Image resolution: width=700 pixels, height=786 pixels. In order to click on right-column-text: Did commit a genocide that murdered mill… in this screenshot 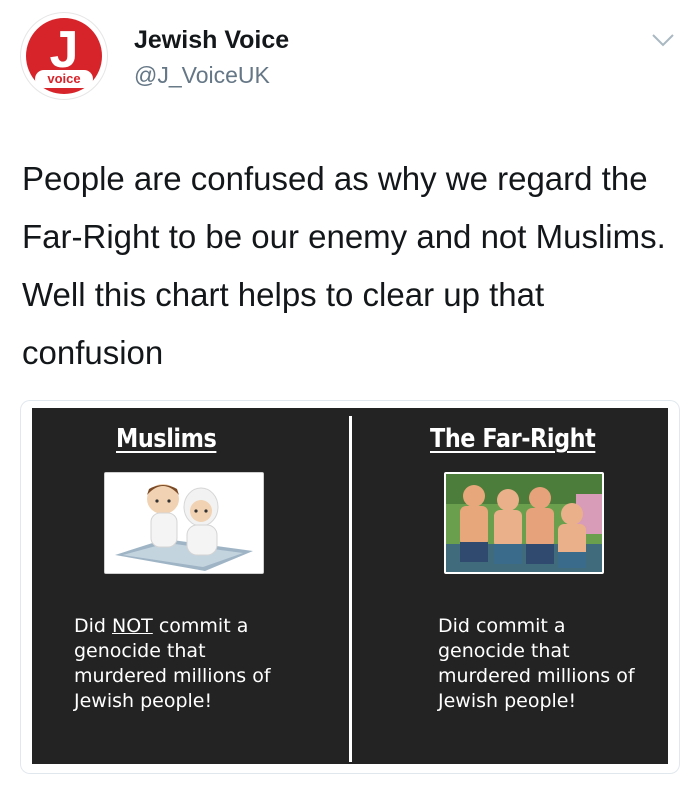, I will do `click(553, 664)`.